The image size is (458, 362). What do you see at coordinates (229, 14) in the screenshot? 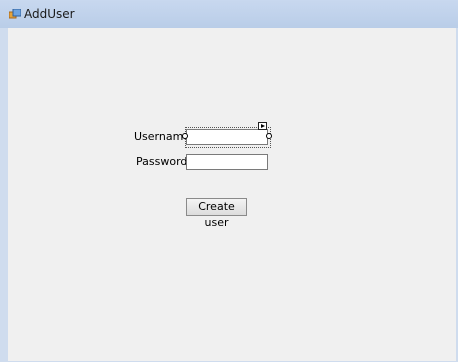
I see `title-bar: AddUser` at bounding box center [229, 14].